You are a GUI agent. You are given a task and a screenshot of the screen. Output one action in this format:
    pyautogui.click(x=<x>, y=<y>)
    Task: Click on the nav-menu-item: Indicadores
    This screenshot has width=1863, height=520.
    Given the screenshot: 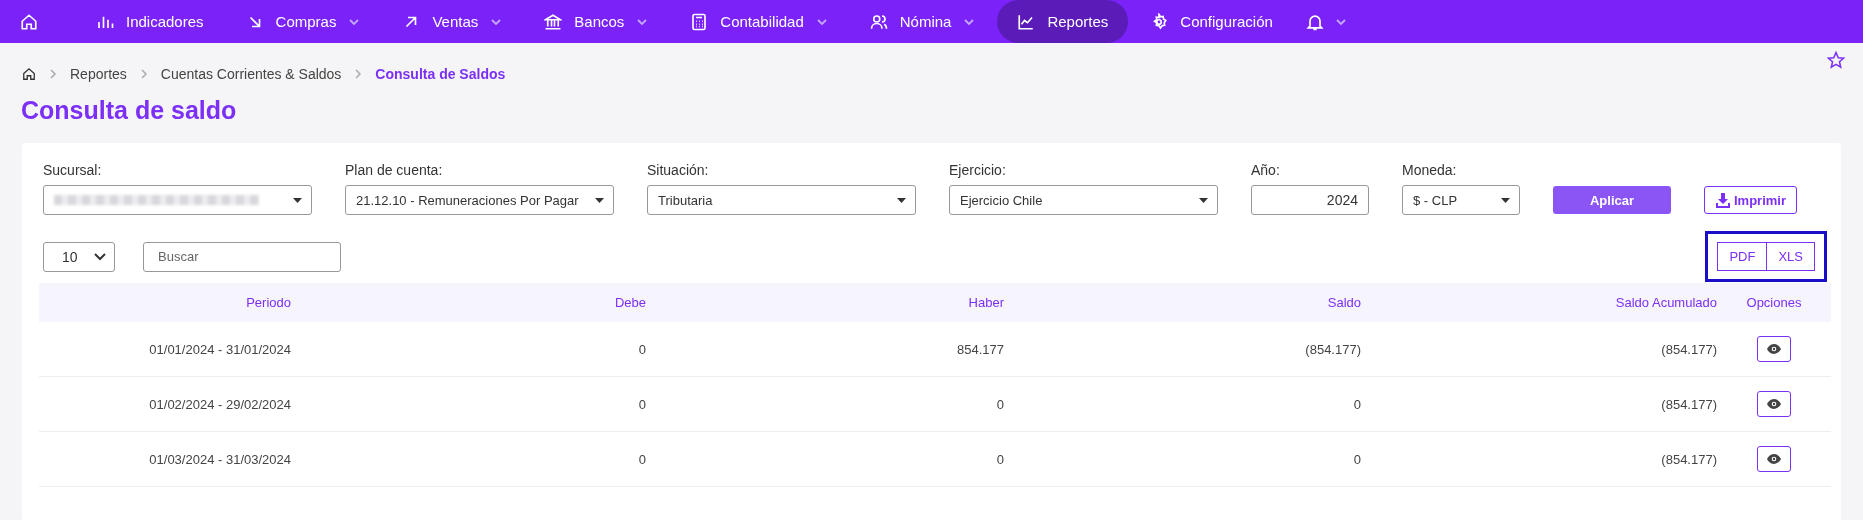 What is the action you would take?
    pyautogui.click(x=150, y=21)
    